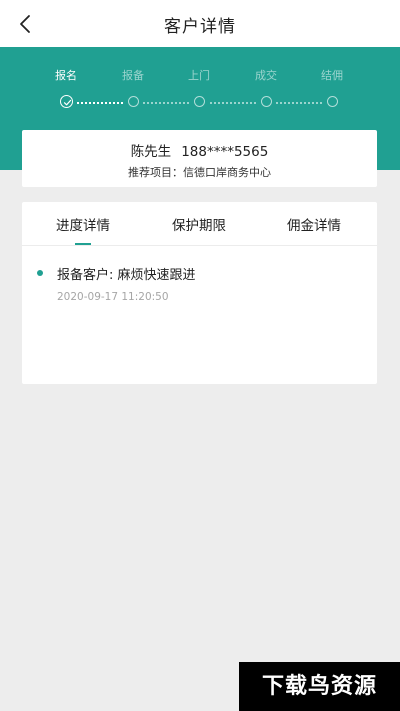 The image size is (400, 711). I want to click on timeline-dot-icon, so click(40, 273).